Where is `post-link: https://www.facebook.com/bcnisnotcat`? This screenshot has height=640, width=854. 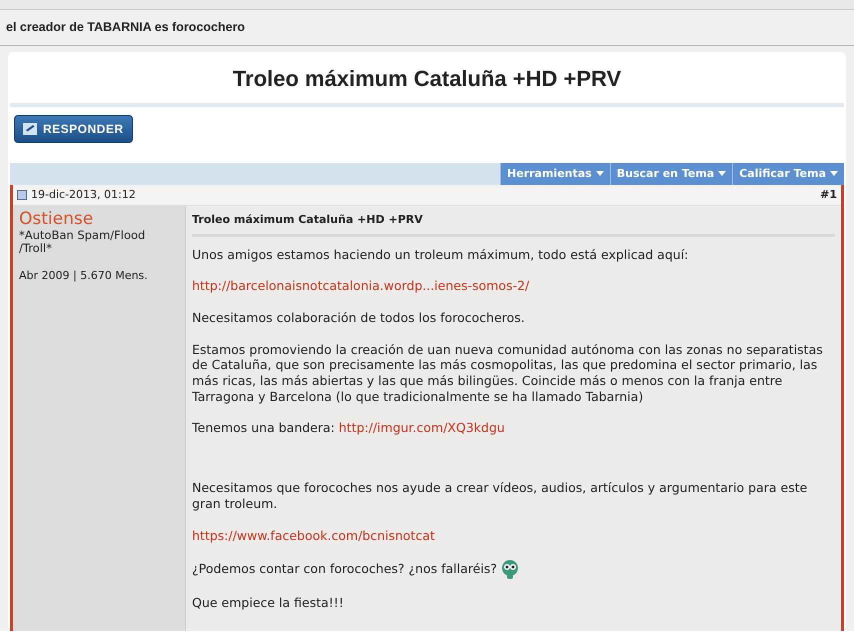
post-link: https://www.facebook.com/bcnisnotcat is located at coordinates (313, 535).